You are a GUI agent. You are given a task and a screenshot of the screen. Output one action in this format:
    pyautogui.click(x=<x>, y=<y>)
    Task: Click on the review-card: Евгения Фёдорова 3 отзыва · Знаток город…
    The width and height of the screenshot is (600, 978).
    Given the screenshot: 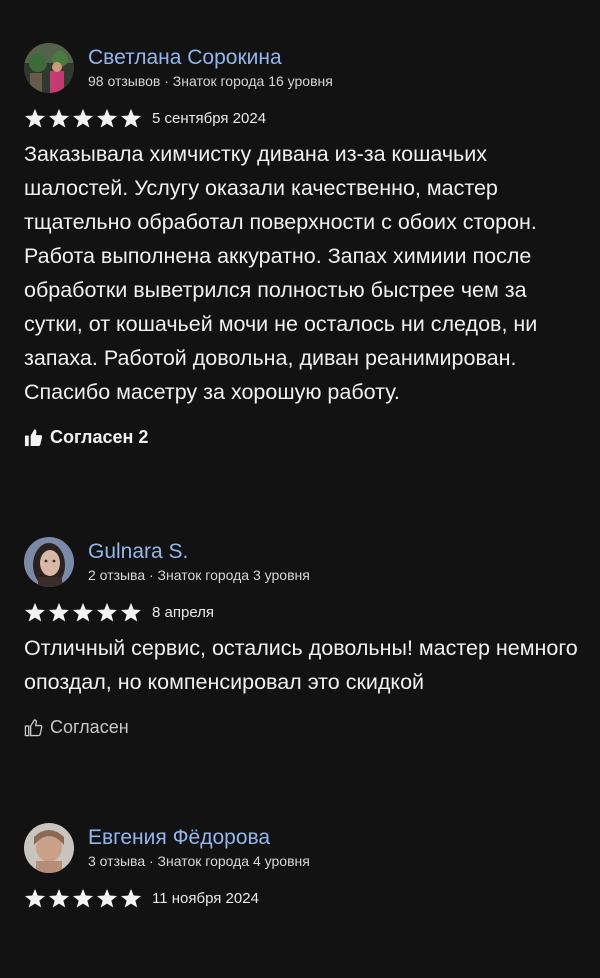 What is the action you would take?
    pyautogui.click(x=302, y=864)
    